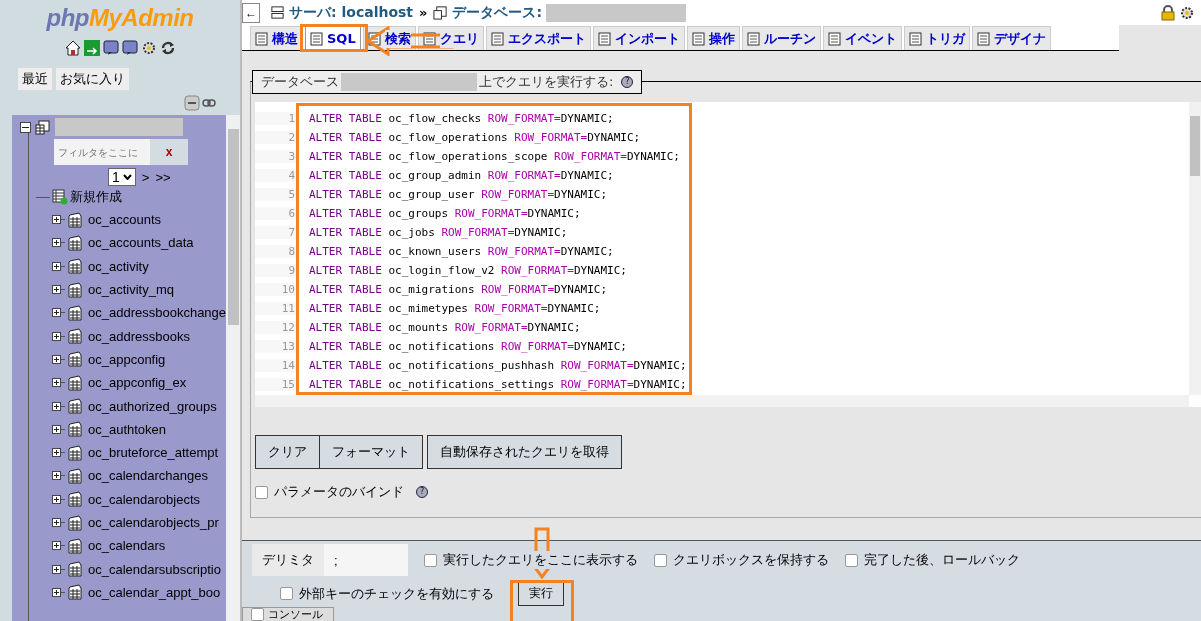 This screenshot has height=621, width=1201. What do you see at coordinates (781, 38) in the screenshot?
I see `tab: ルーチン` at bounding box center [781, 38].